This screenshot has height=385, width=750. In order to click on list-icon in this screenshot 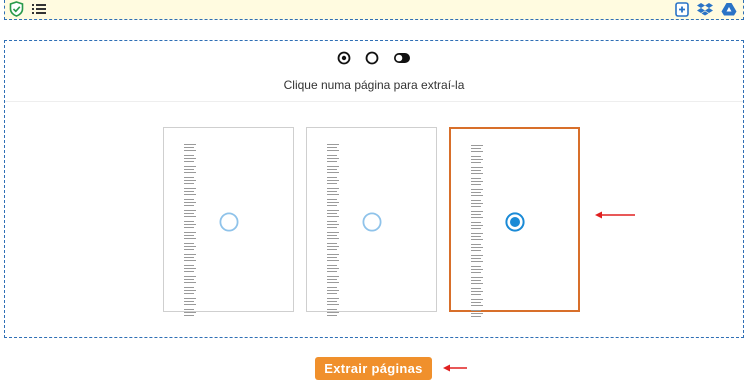, I will do `click(39, 9)`.